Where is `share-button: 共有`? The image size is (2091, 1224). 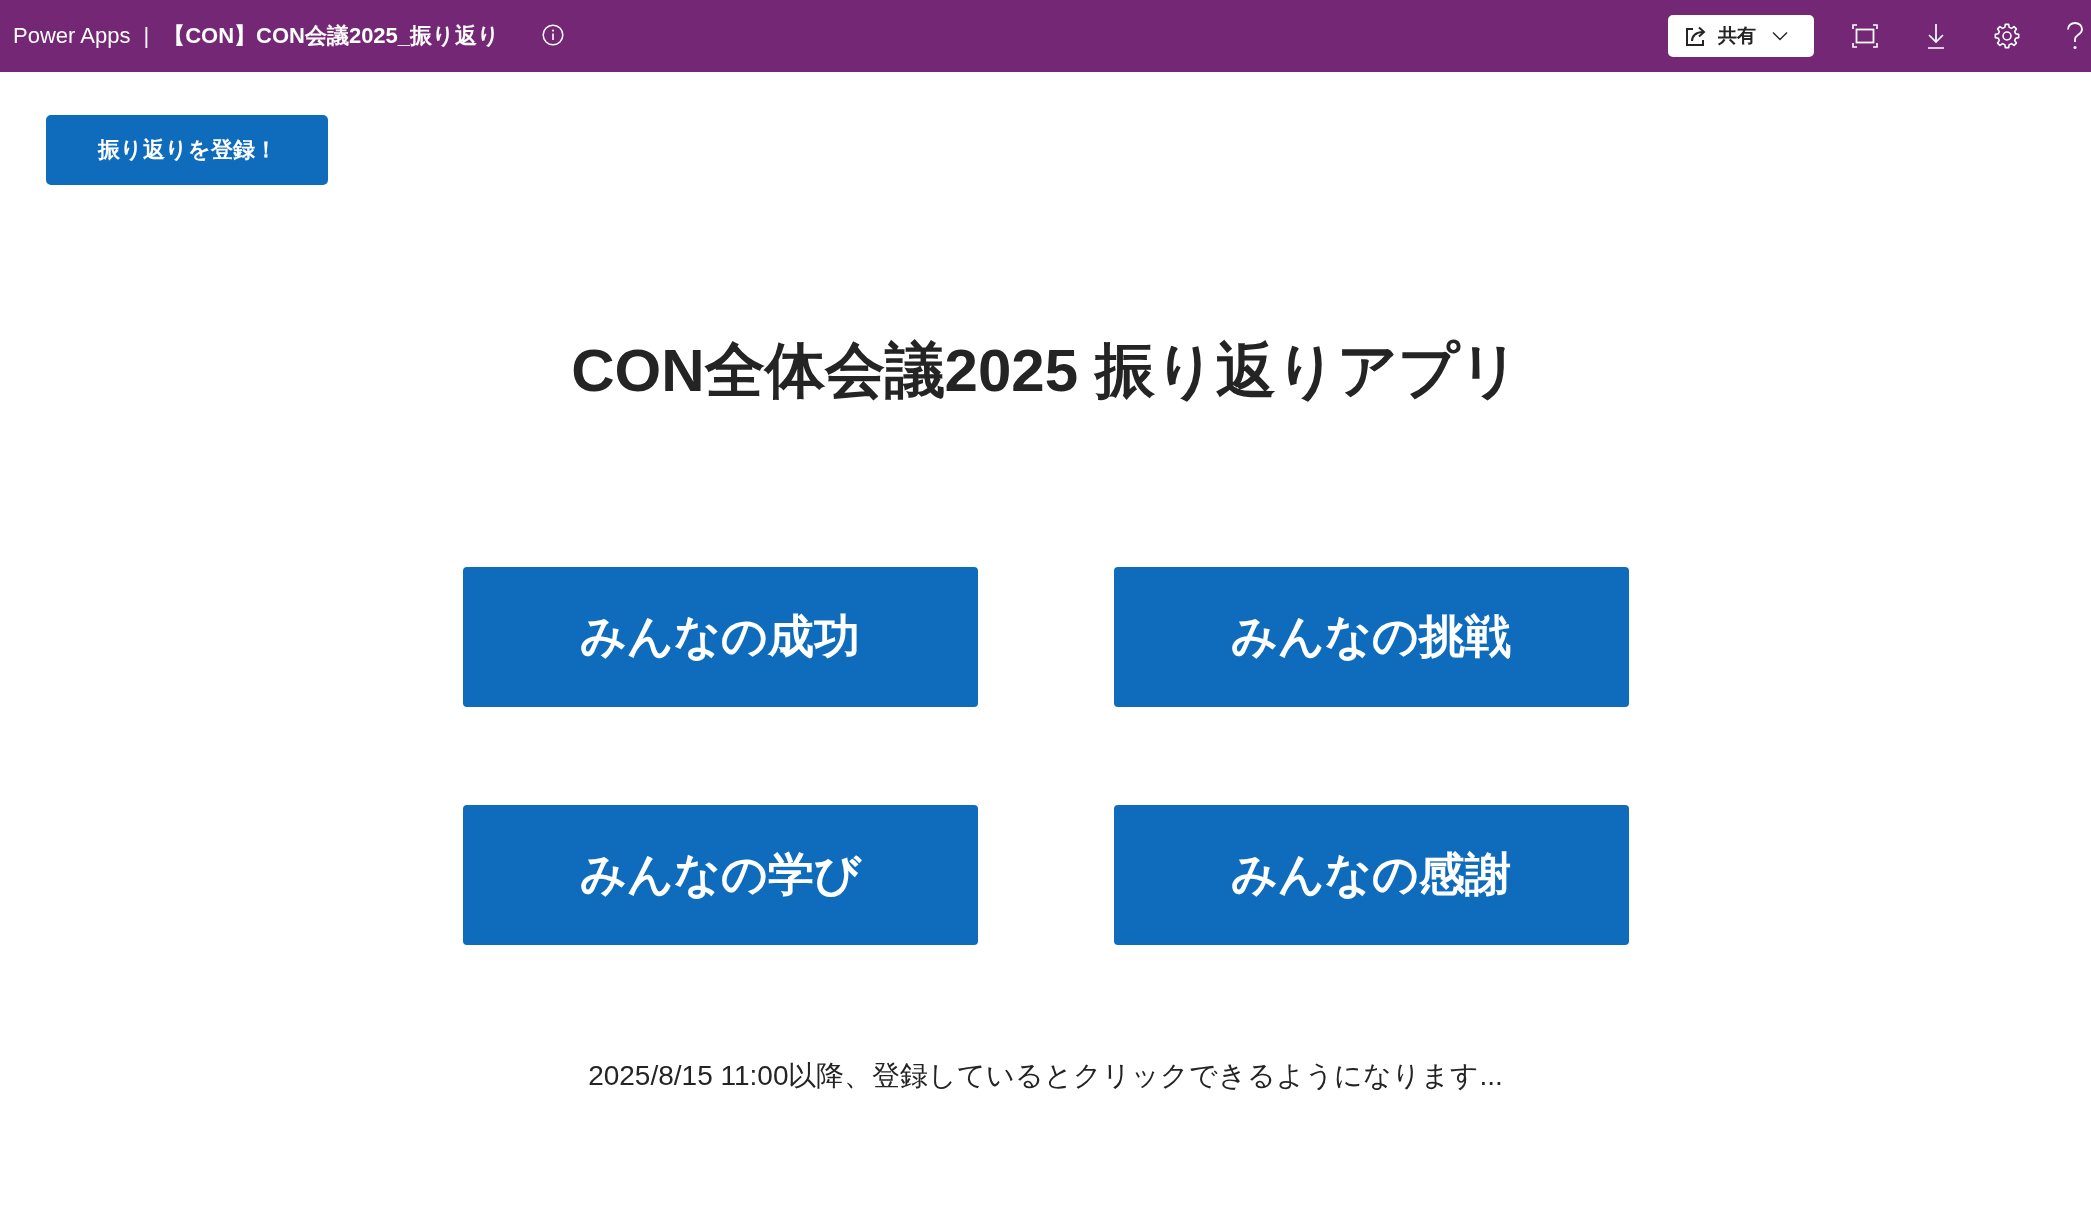 share-button: 共有 is located at coordinates (1741, 36).